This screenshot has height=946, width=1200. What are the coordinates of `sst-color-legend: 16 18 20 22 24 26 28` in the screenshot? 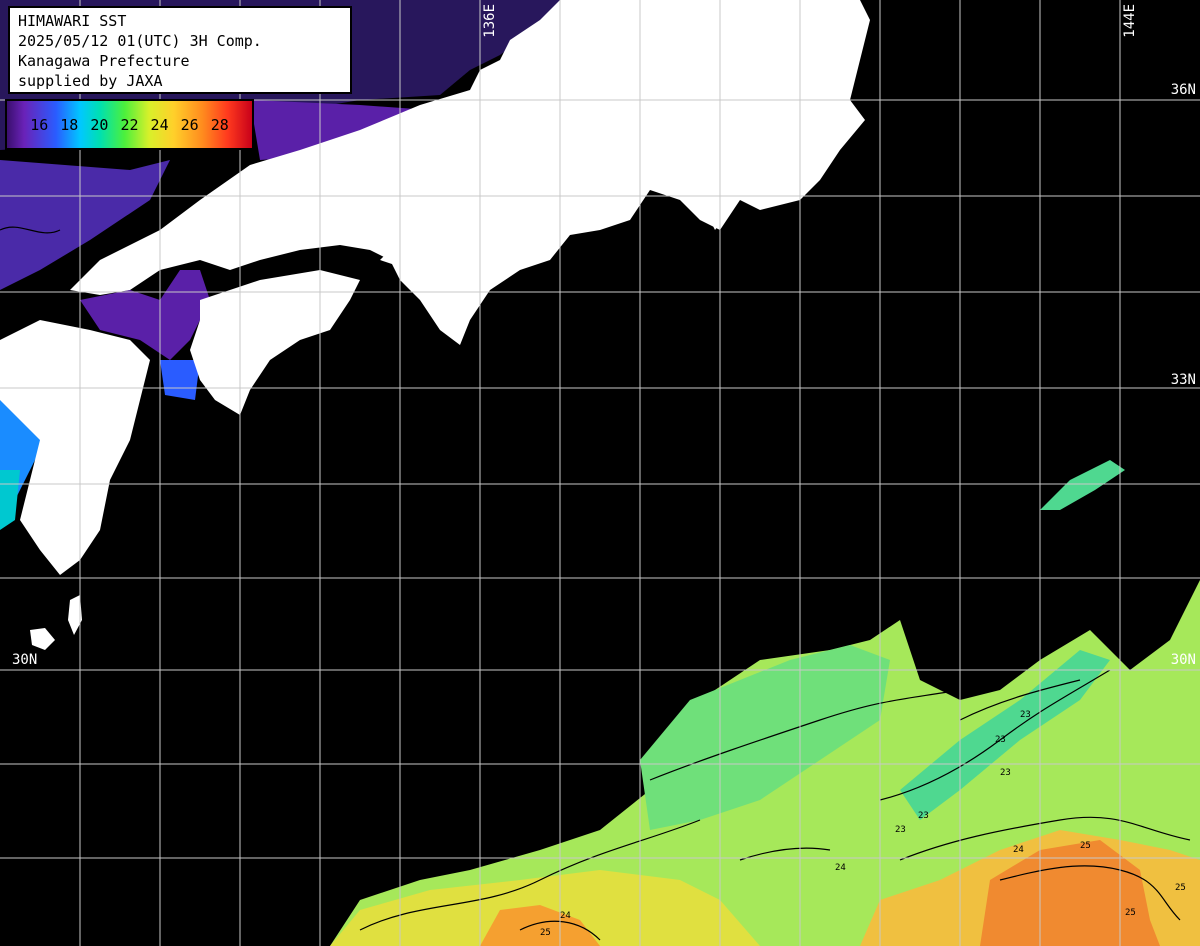 It's located at (129, 124).